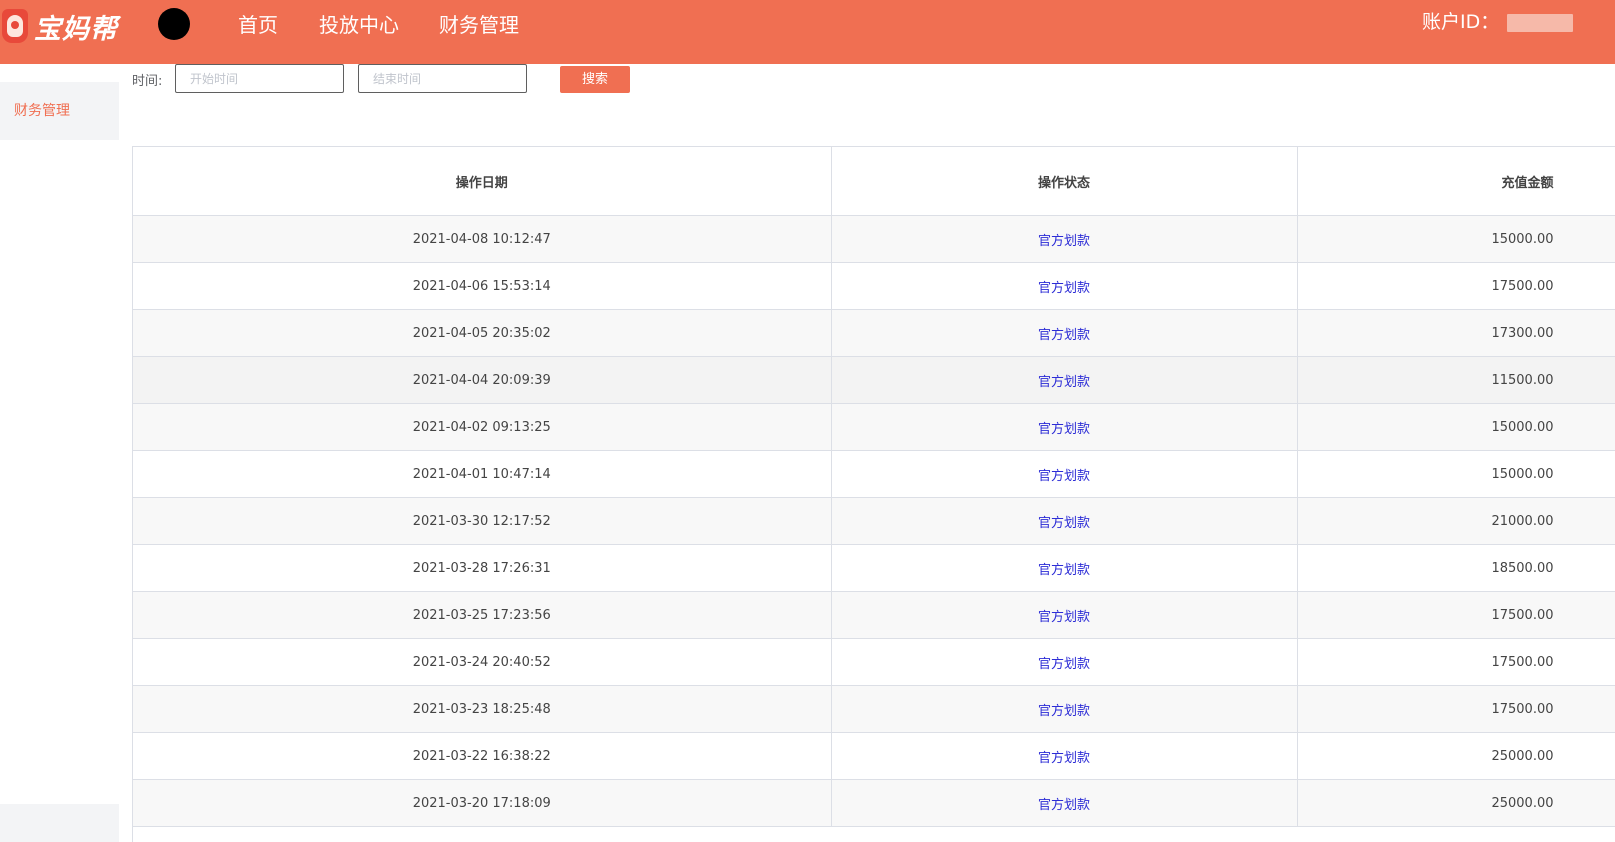  What do you see at coordinates (15, 26) in the screenshot?
I see `logo-mascot-icon` at bounding box center [15, 26].